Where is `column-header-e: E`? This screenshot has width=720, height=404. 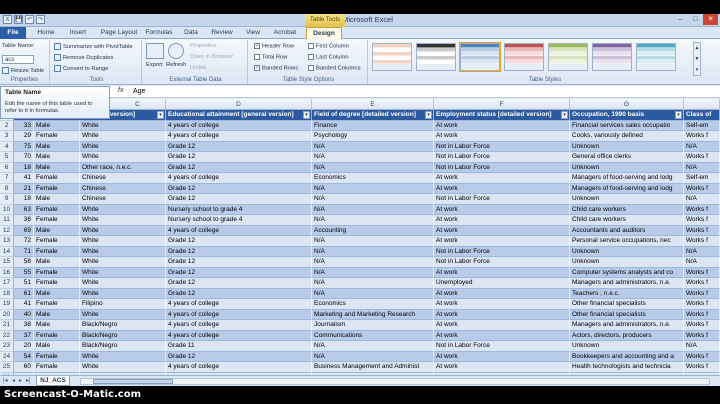
column-header-e: E is located at coordinates (373, 104).